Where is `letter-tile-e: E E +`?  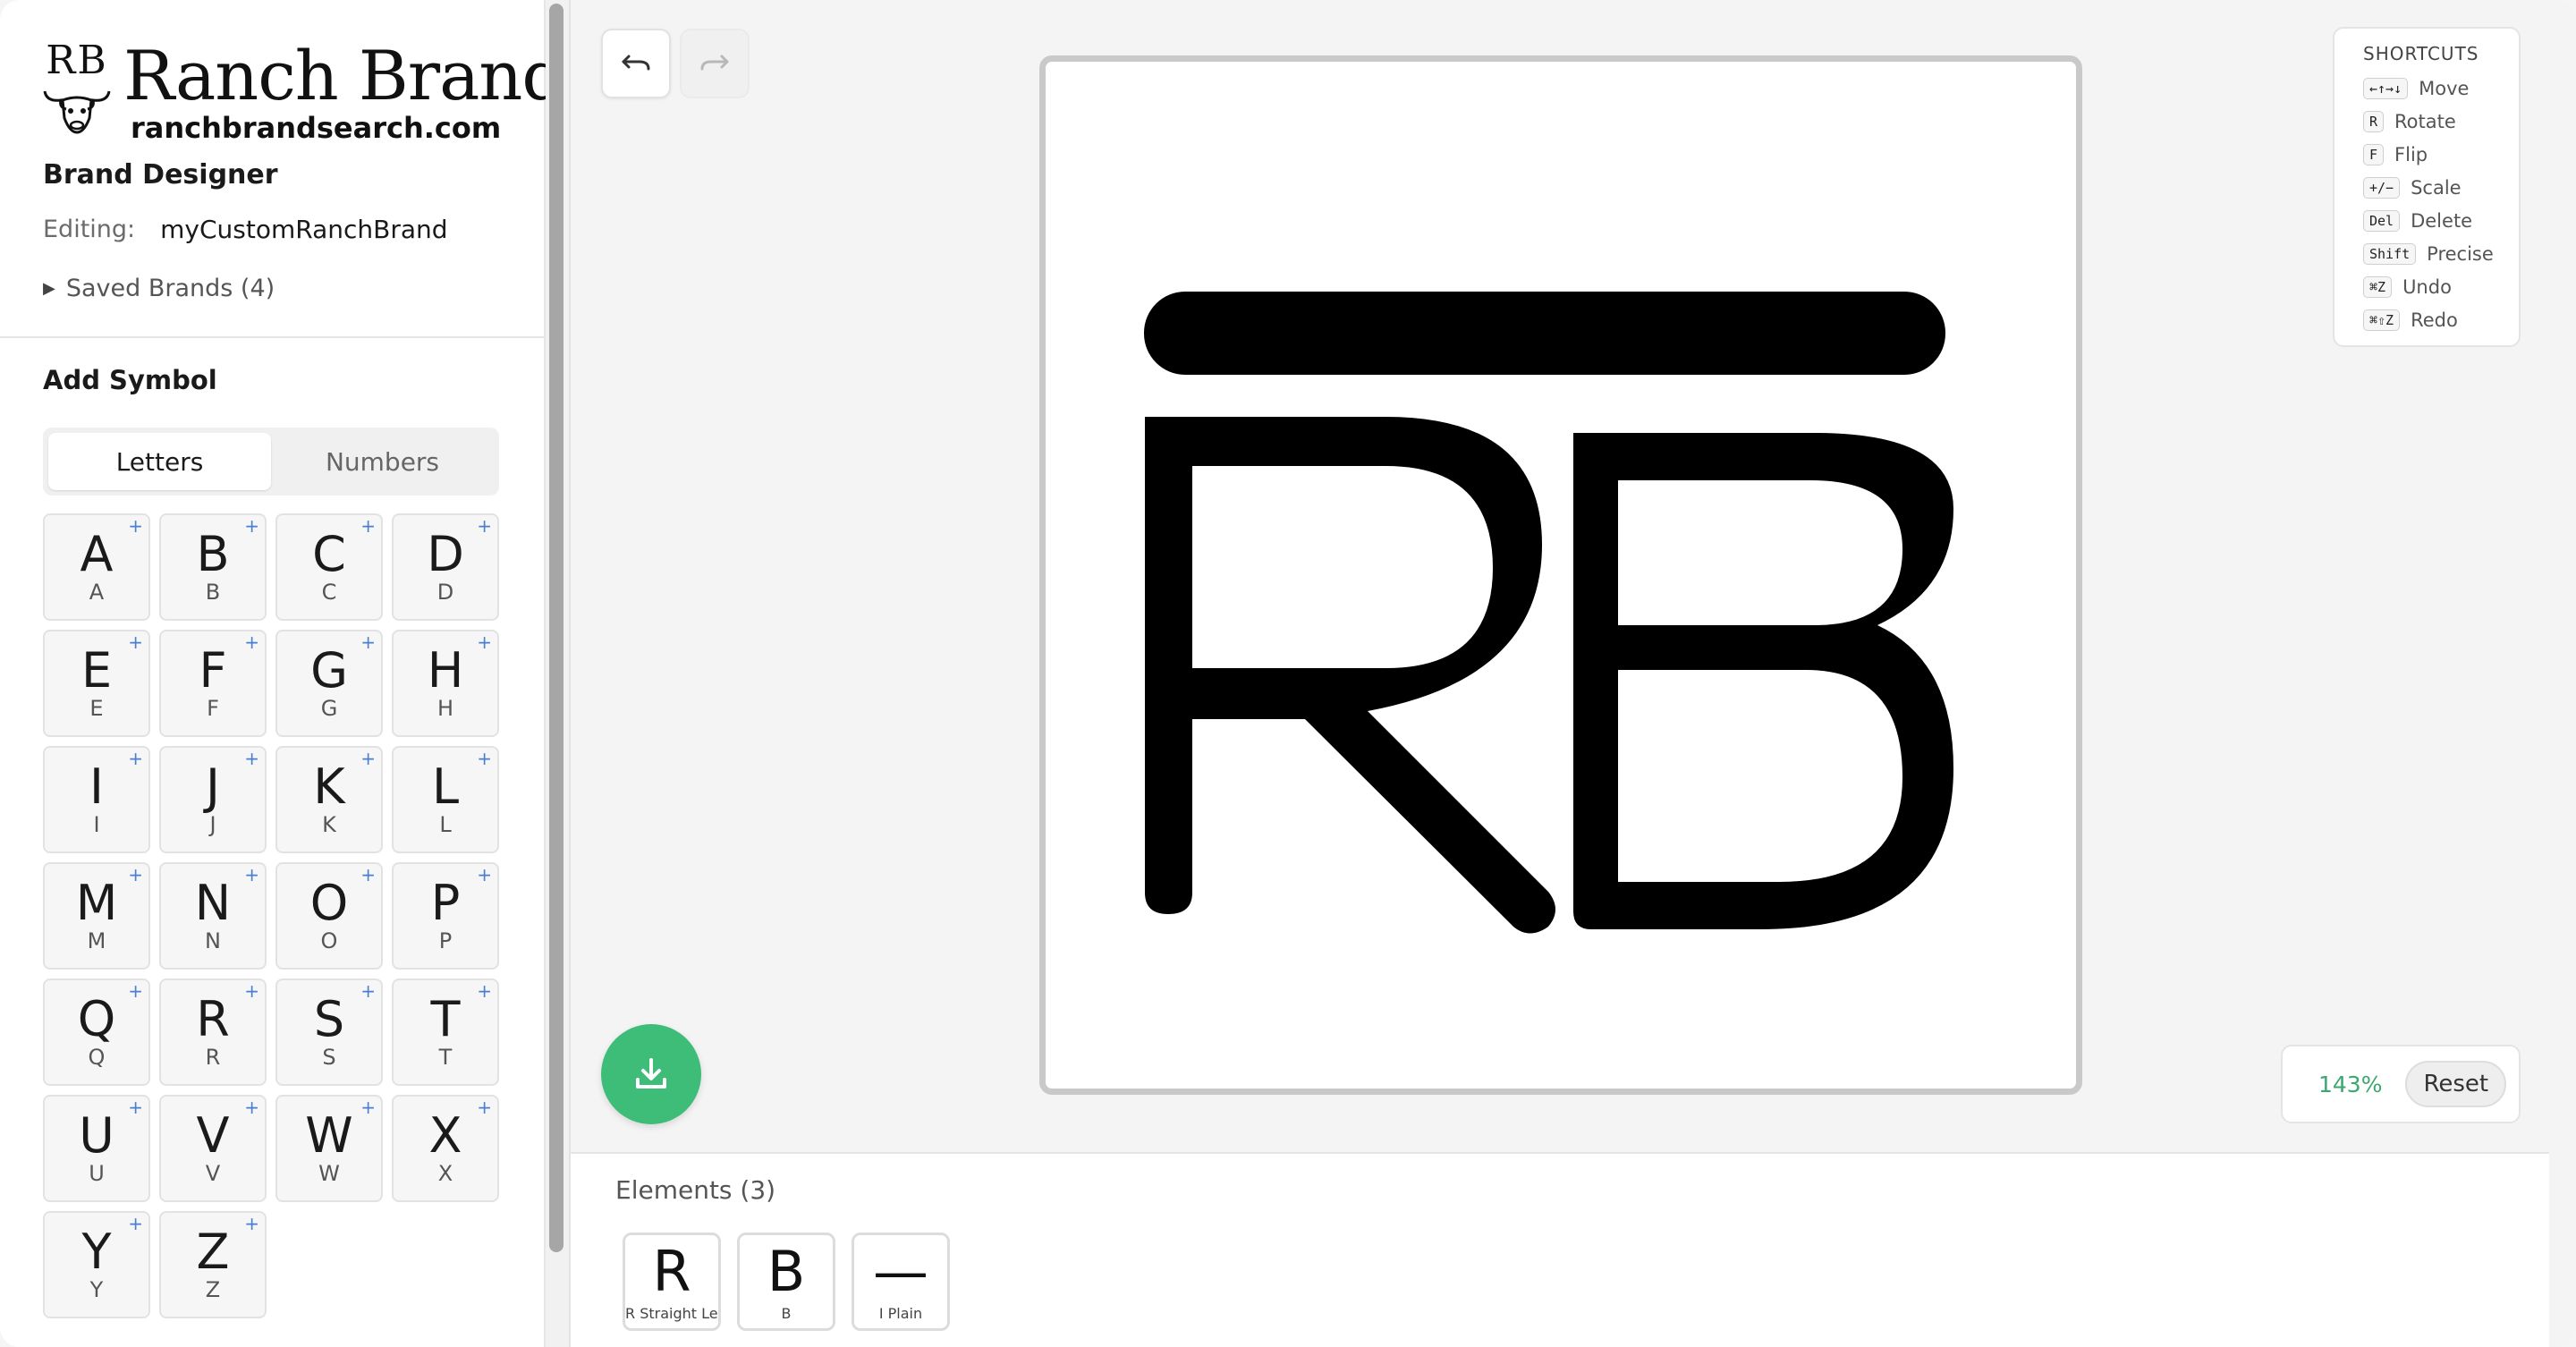
letter-tile-e: E E + is located at coordinates (96, 683).